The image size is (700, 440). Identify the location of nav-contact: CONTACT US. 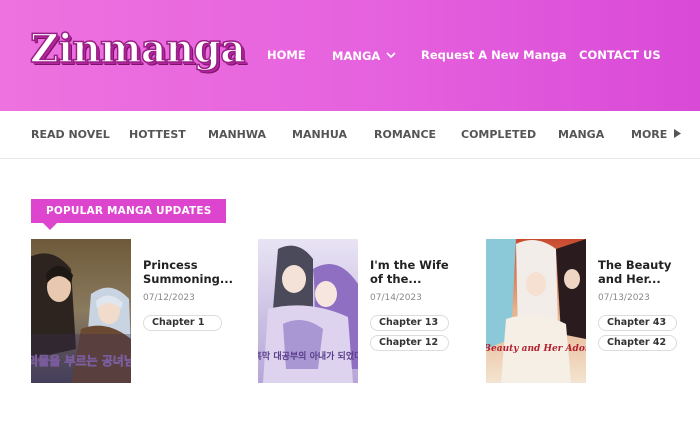
(620, 55).